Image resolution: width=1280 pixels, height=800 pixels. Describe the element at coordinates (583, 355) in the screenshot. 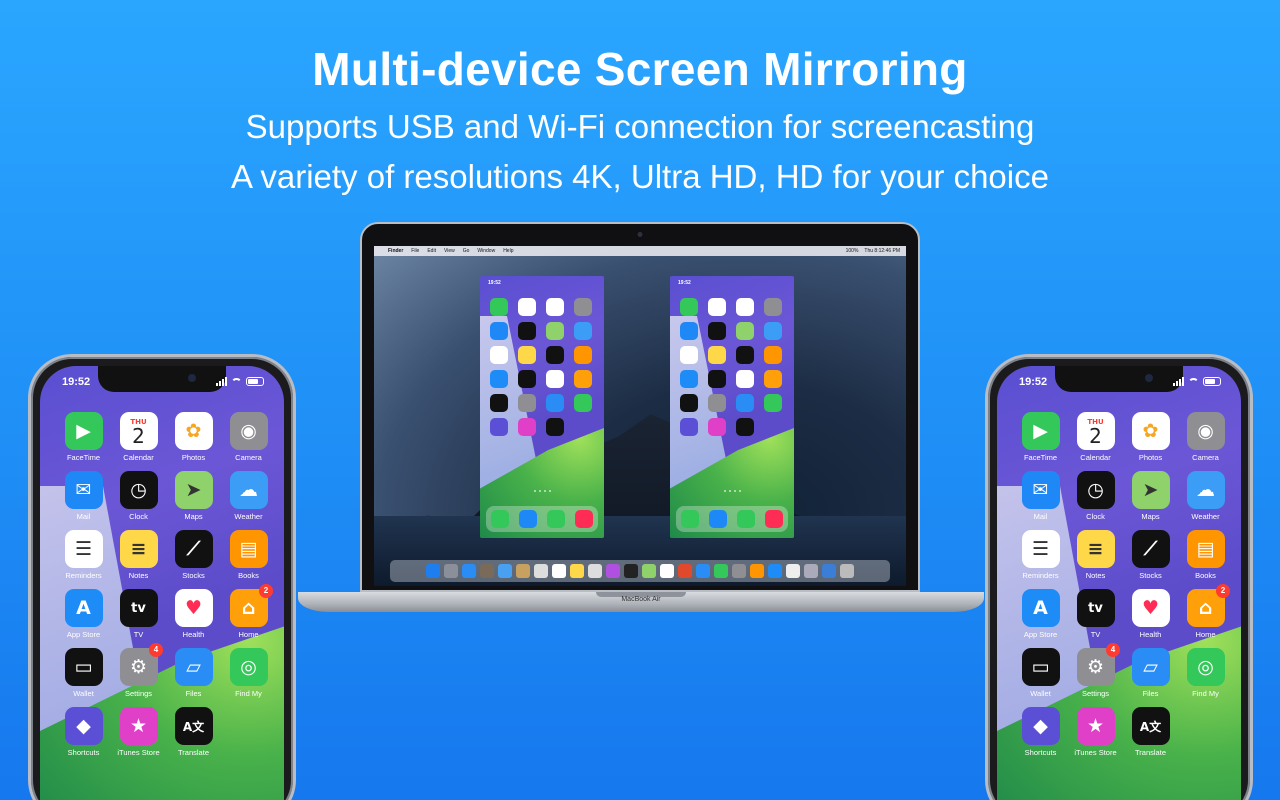

I see `mirror-books-icon` at that location.